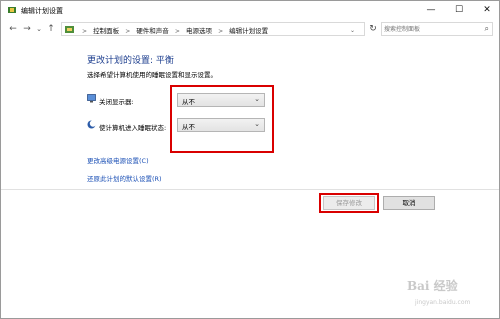 This screenshot has width=500, height=319. What do you see at coordinates (443, 302) in the screenshot?
I see `watermark-url: jingyan.baidu.com` at bounding box center [443, 302].